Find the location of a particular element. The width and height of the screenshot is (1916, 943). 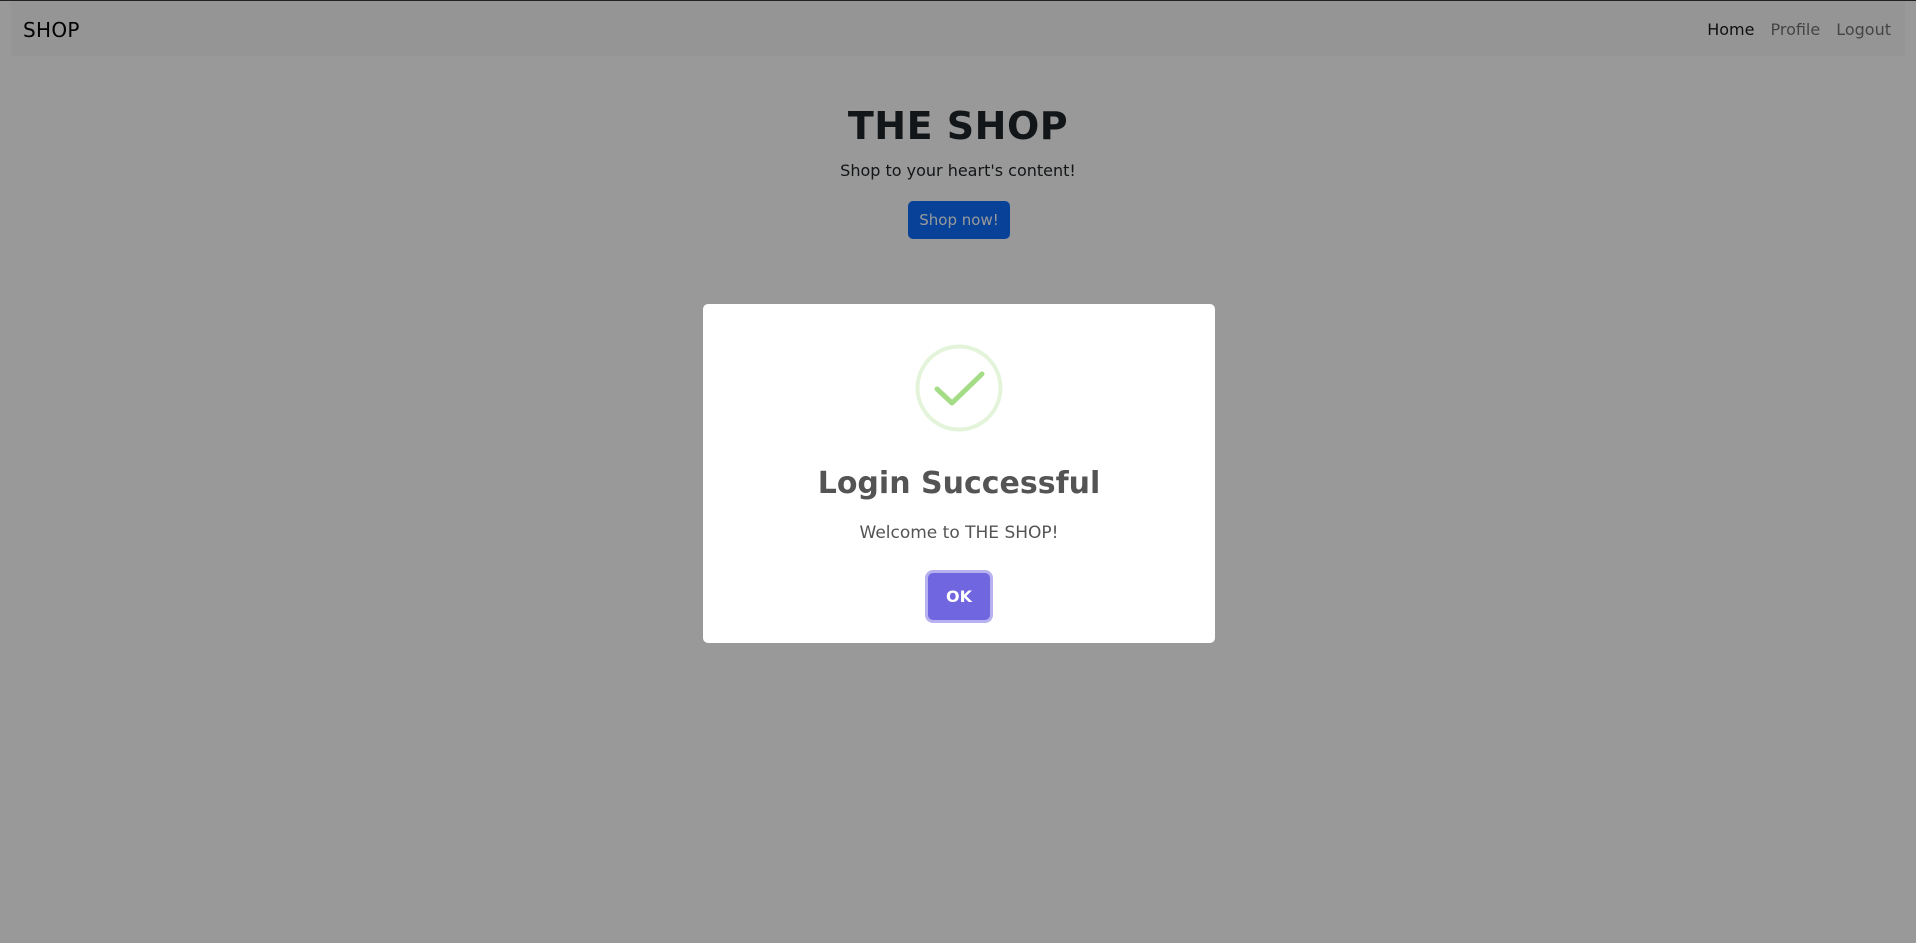

dialog-message: Welcome to THE SHOP! is located at coordinates (959, 533).